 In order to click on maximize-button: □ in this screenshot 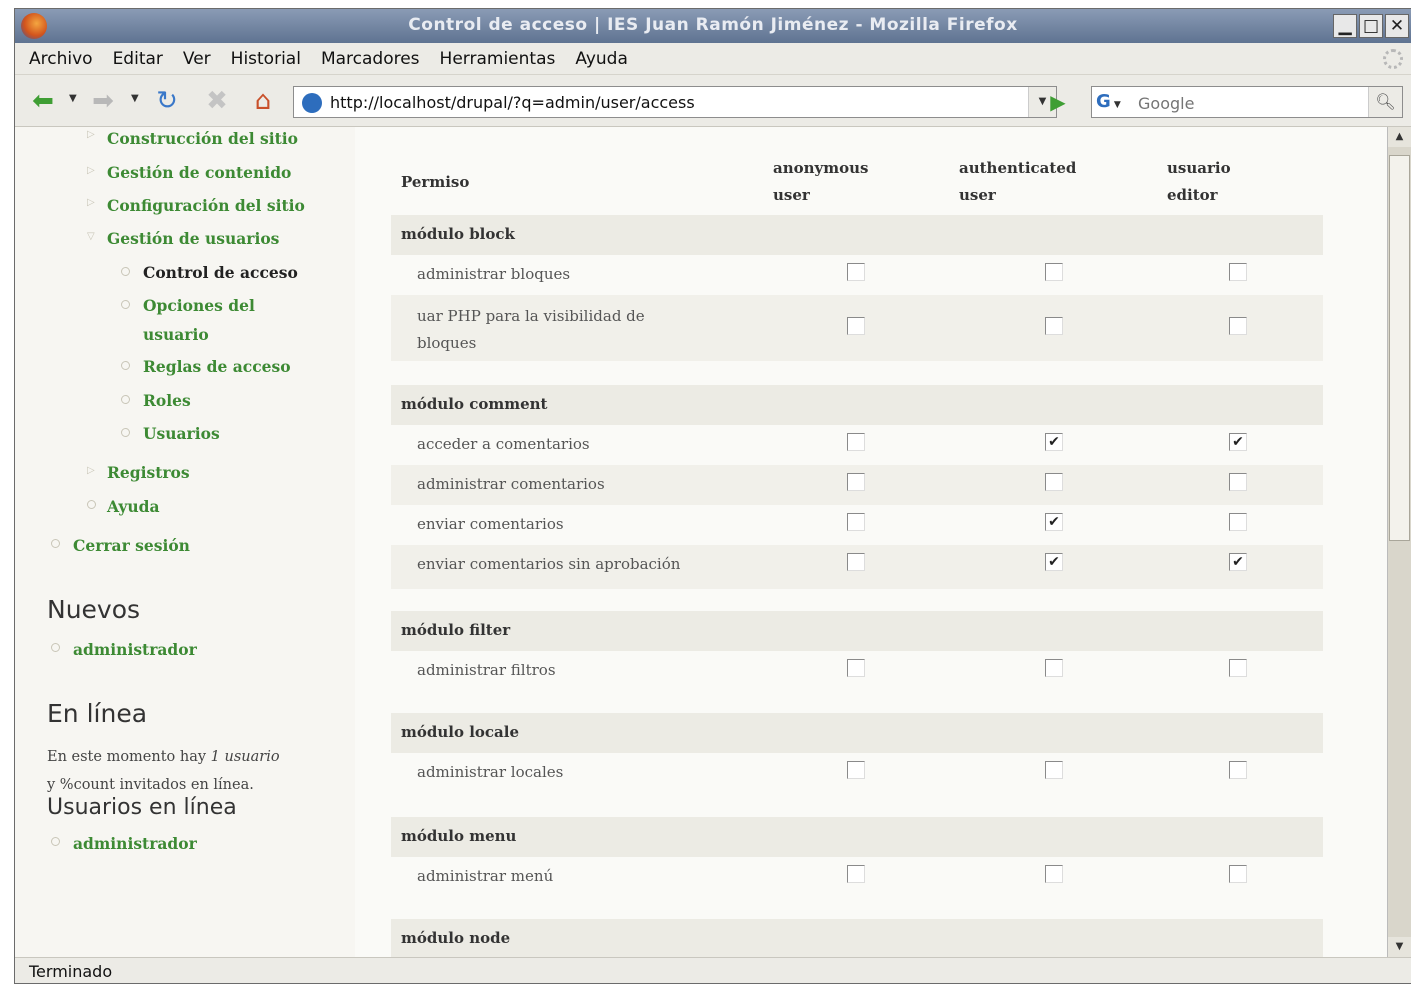, I will do `click(1371, 26)`.